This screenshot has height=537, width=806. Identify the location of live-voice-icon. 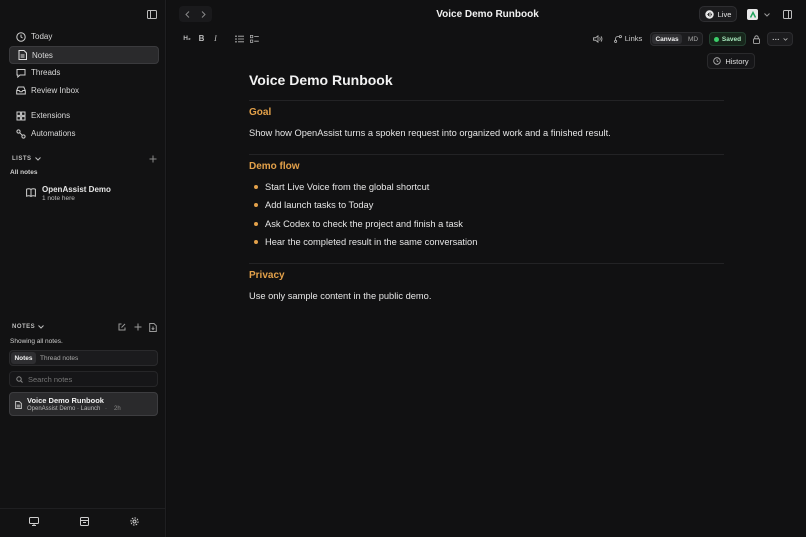
(709, 14).